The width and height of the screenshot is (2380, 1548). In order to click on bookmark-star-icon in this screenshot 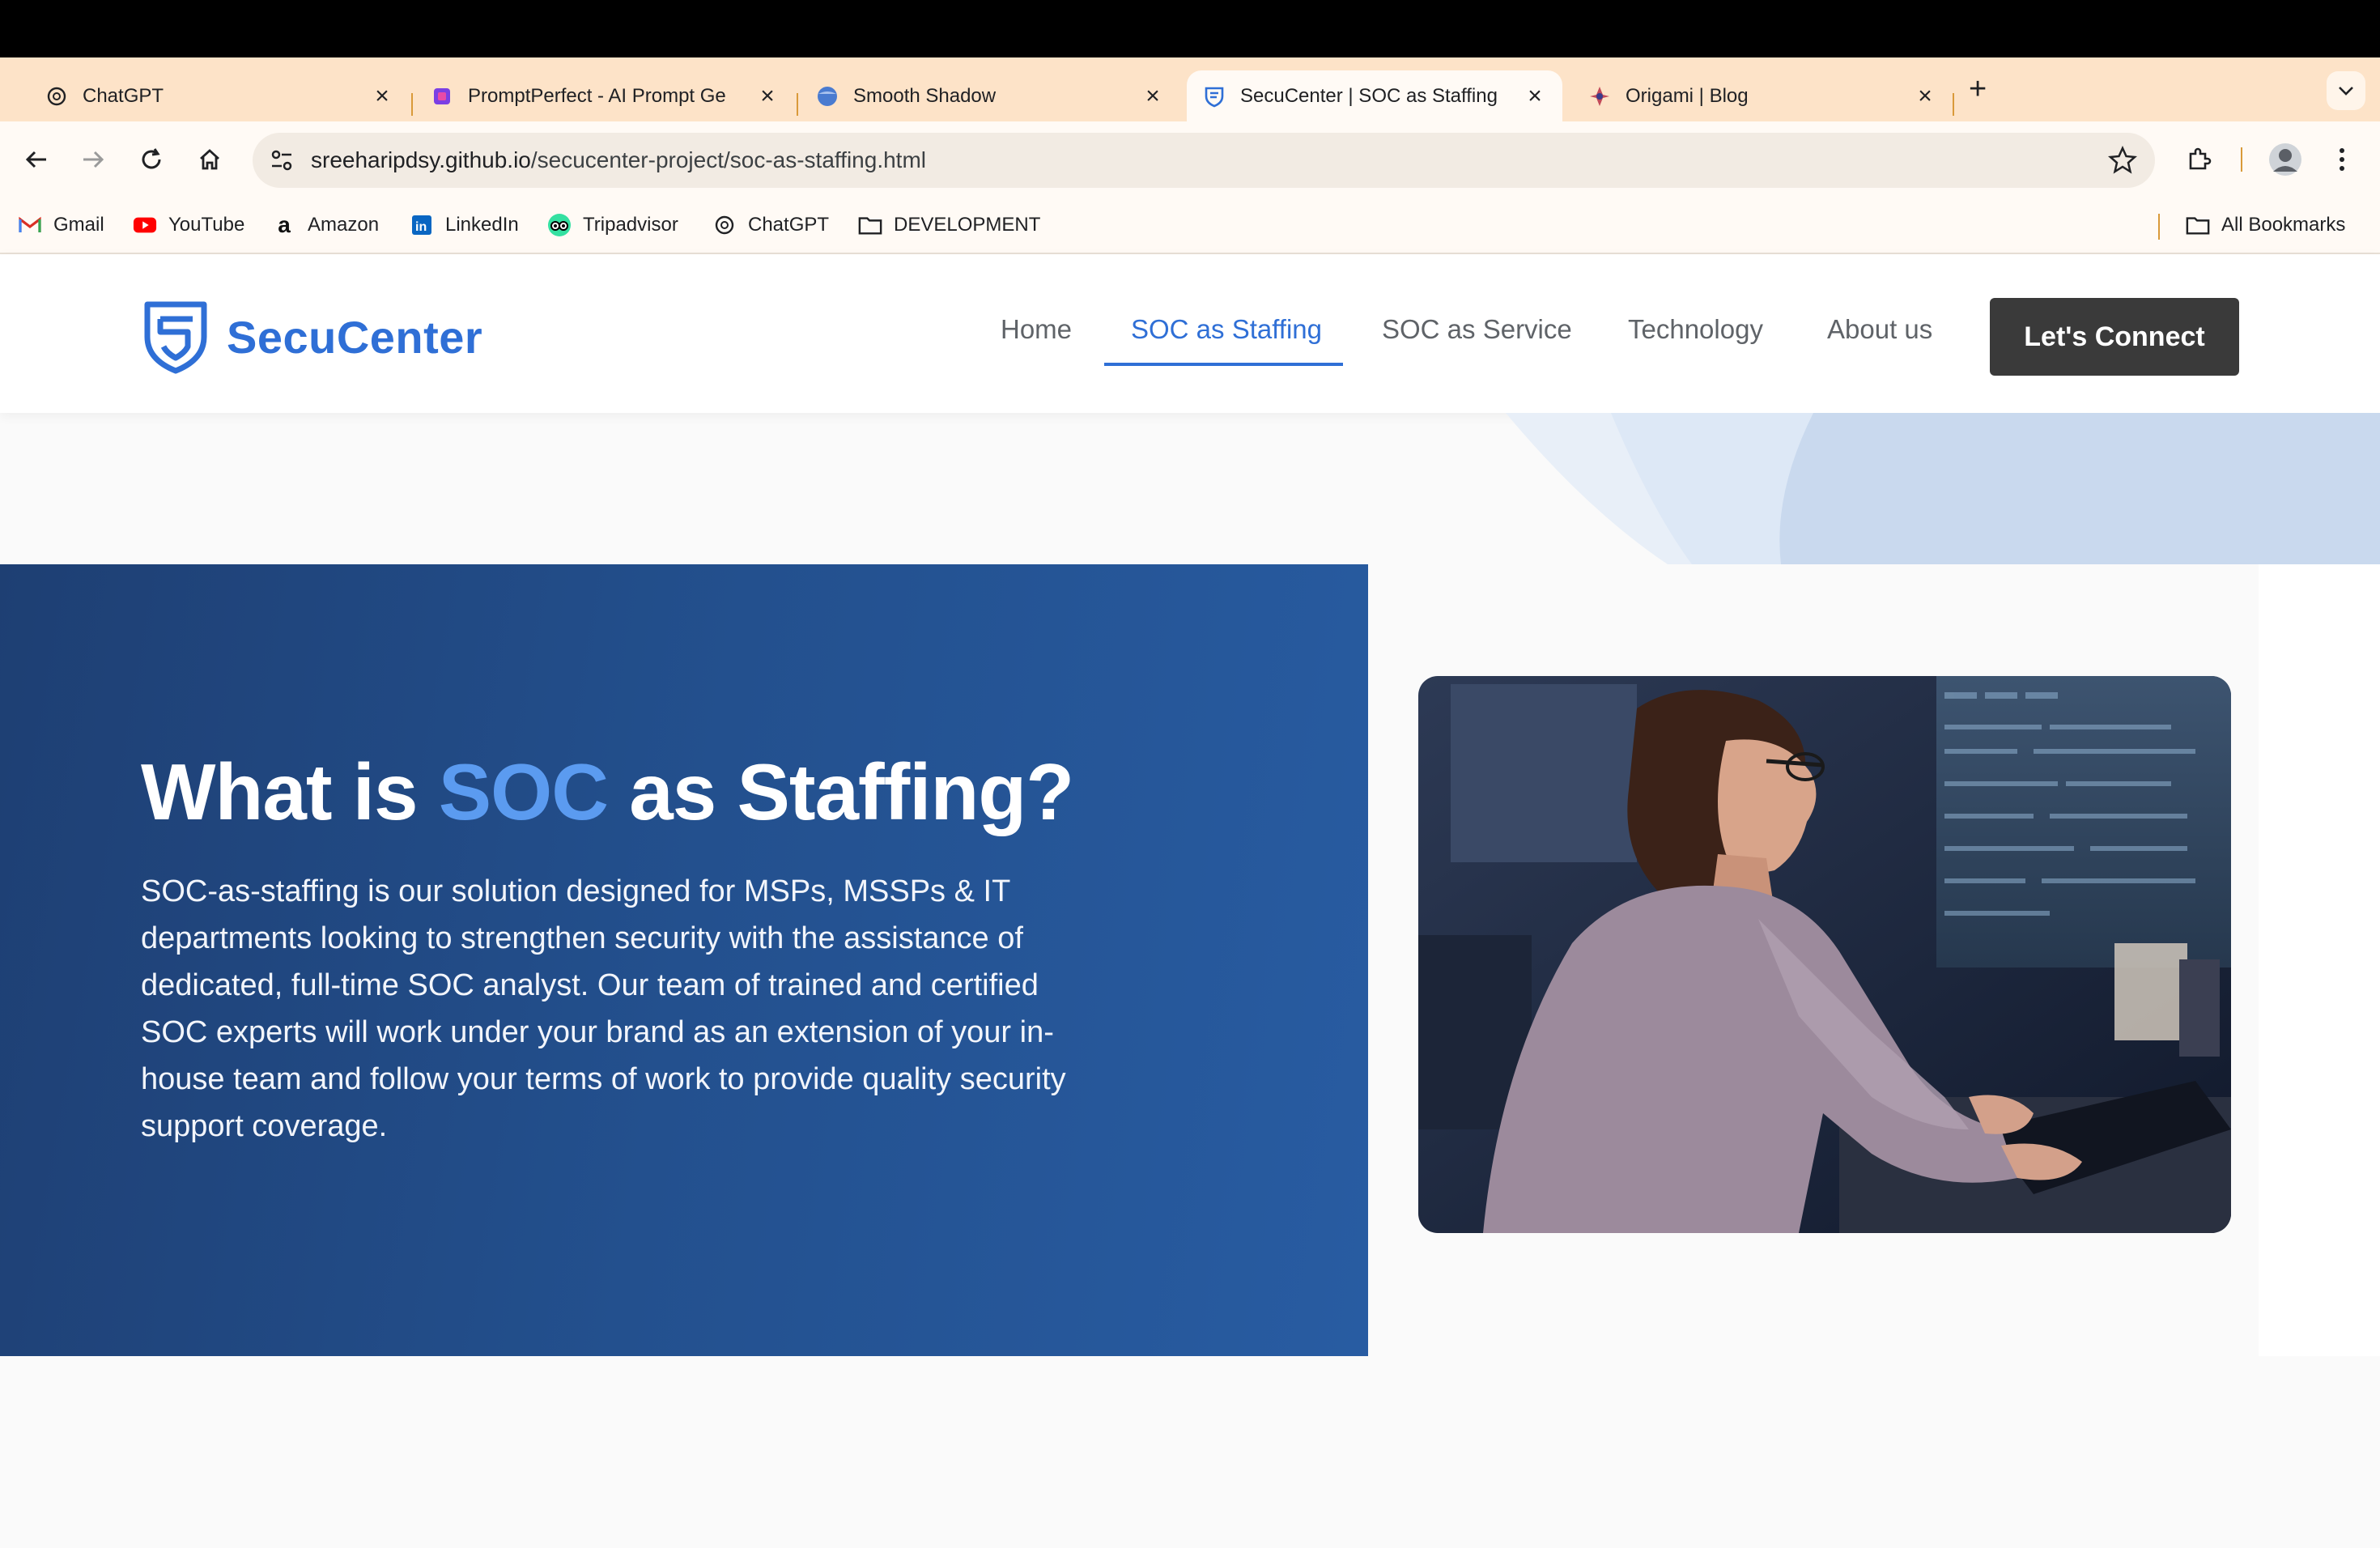, I will do `click(2122, 160)`.